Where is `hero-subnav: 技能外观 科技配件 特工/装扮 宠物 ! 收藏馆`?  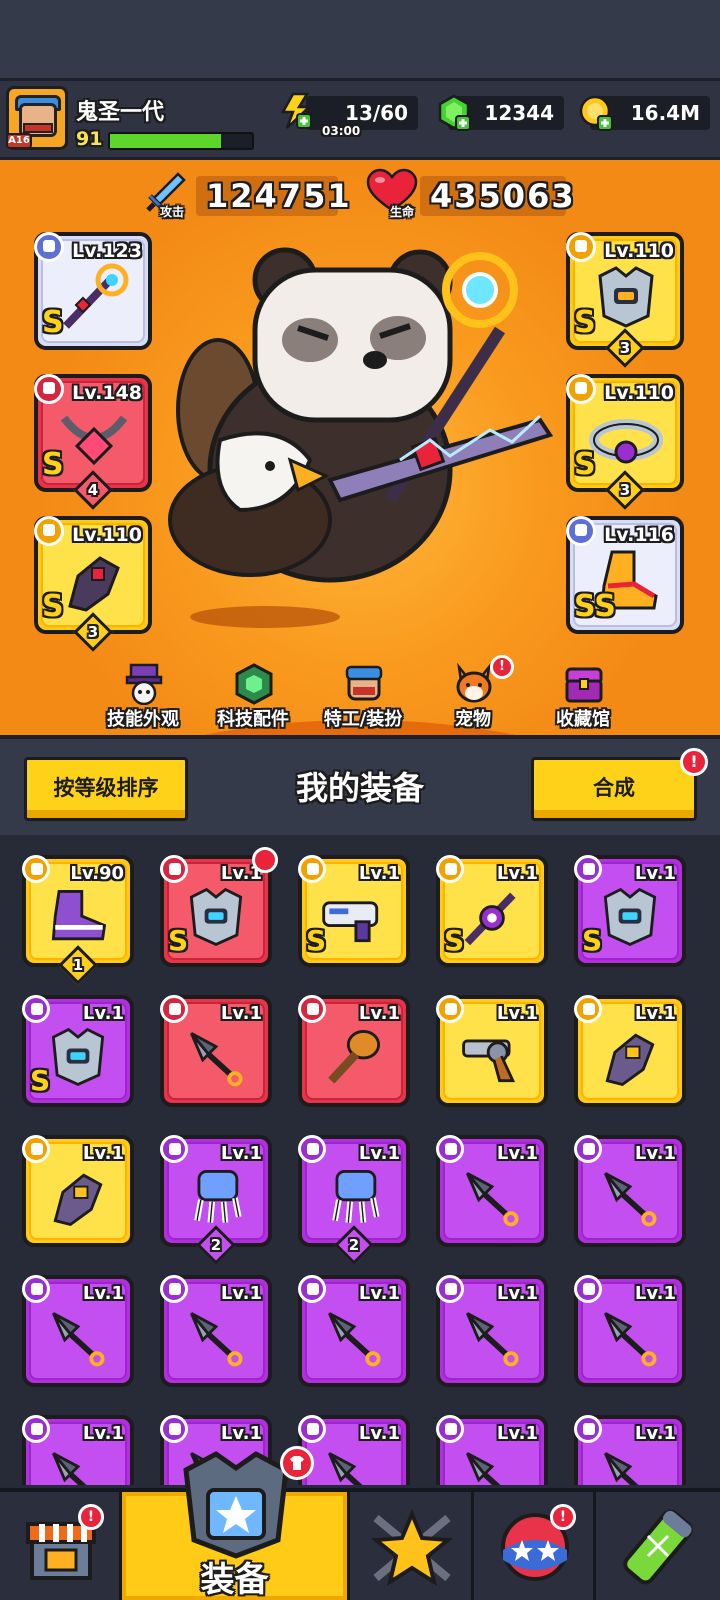 hero-subnav: 技能外观 科技配件 特工/装扮 宠物 ! 收藏馆 is located at coordinates (360, 695).